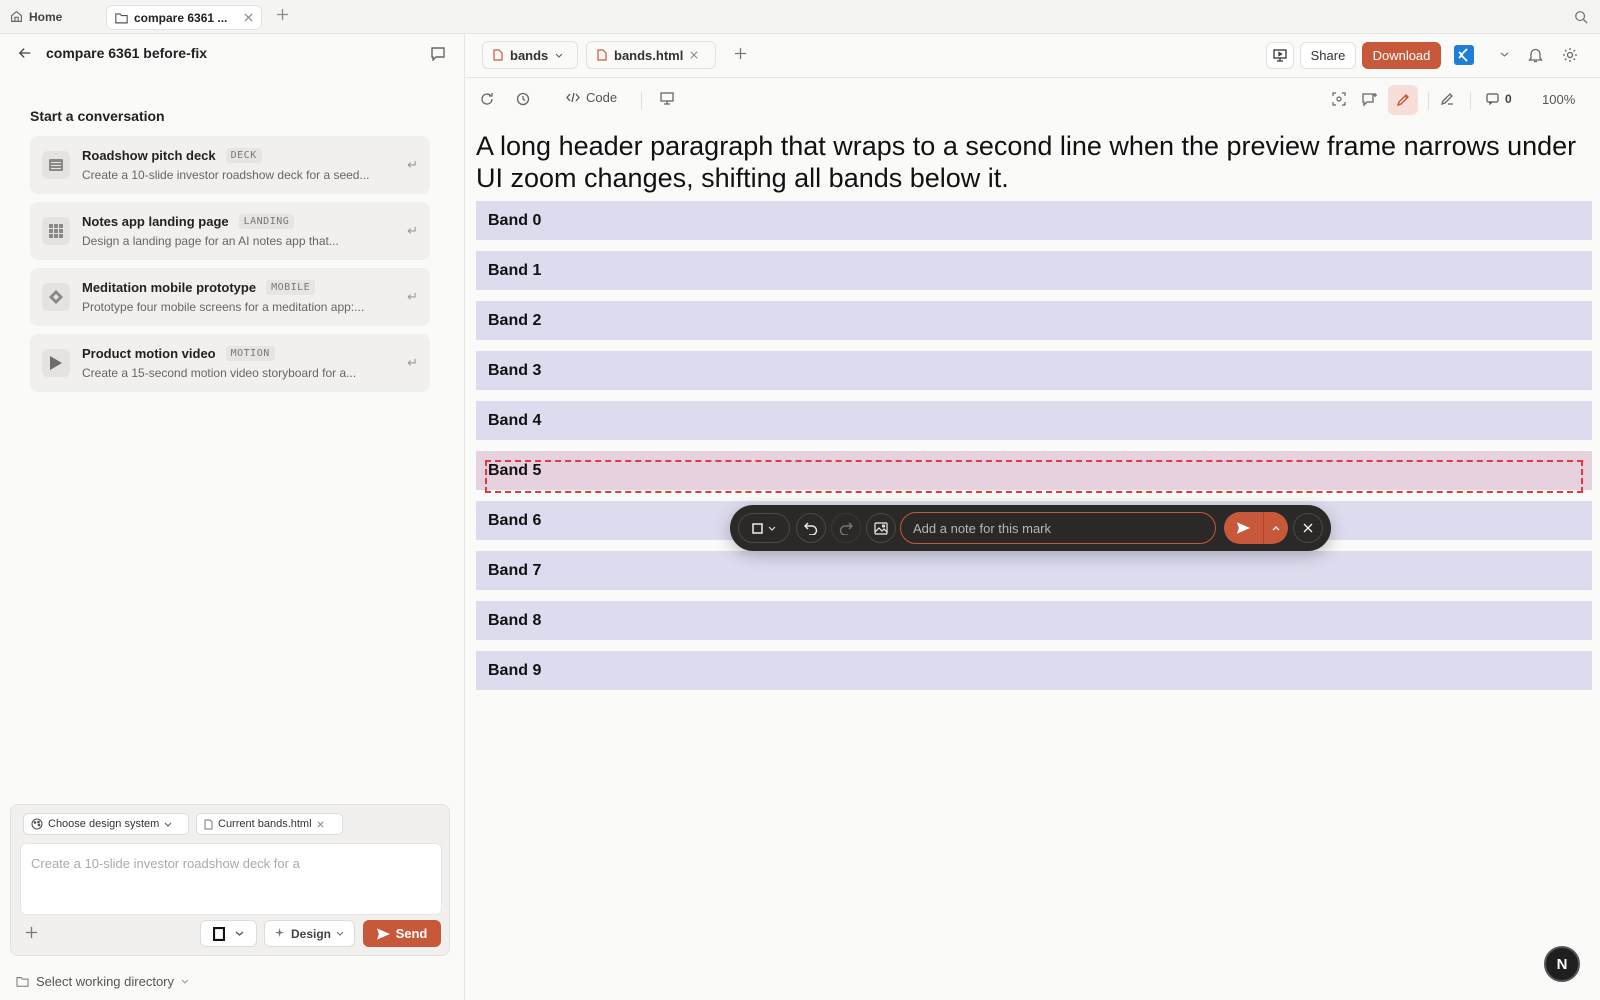 The width and height of the screenshot is (1600, 1000). I want to click on mark-selection-outline, so click(1034, 476).